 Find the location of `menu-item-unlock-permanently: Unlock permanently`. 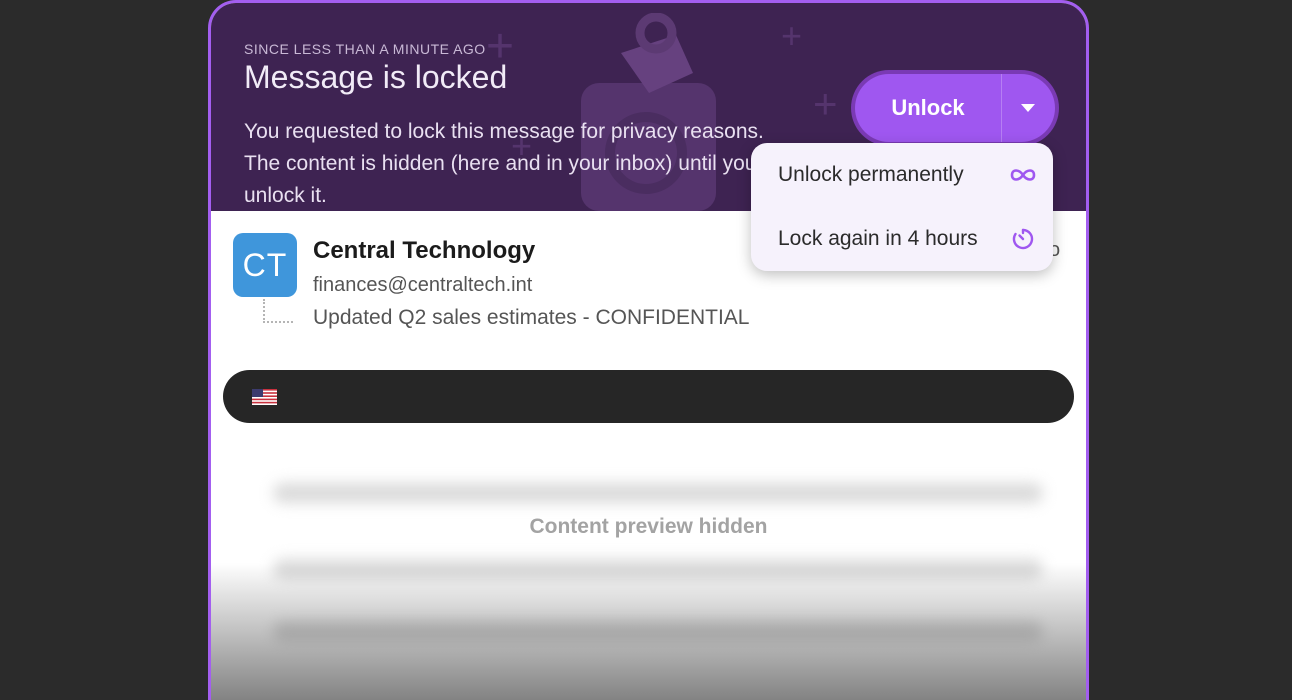

menu-item-unlock-permanently: Unlock permanently is located at coordinates (902, 175).